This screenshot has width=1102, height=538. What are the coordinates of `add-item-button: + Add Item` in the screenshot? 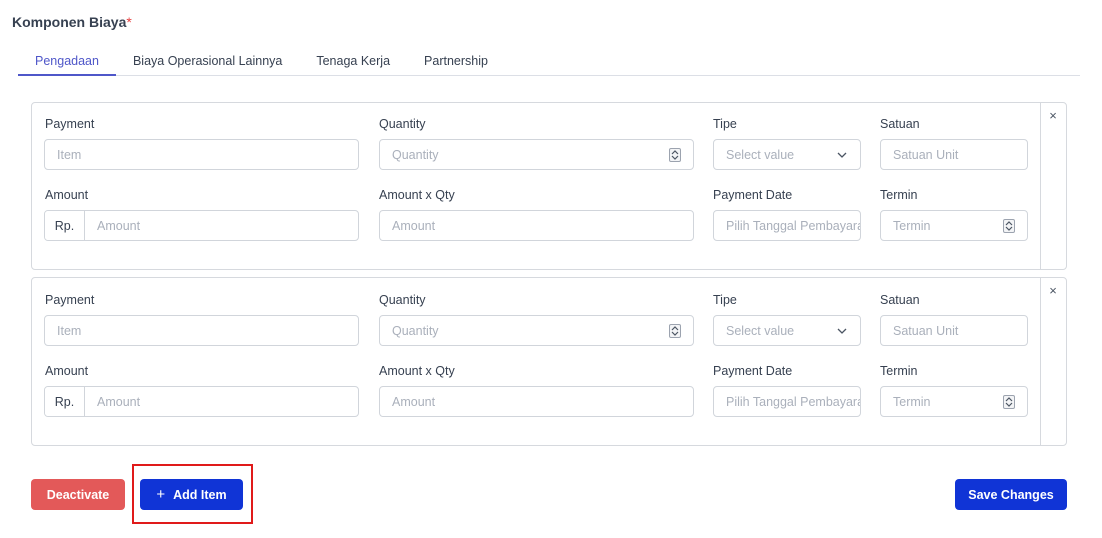 It's located at (191, 494).